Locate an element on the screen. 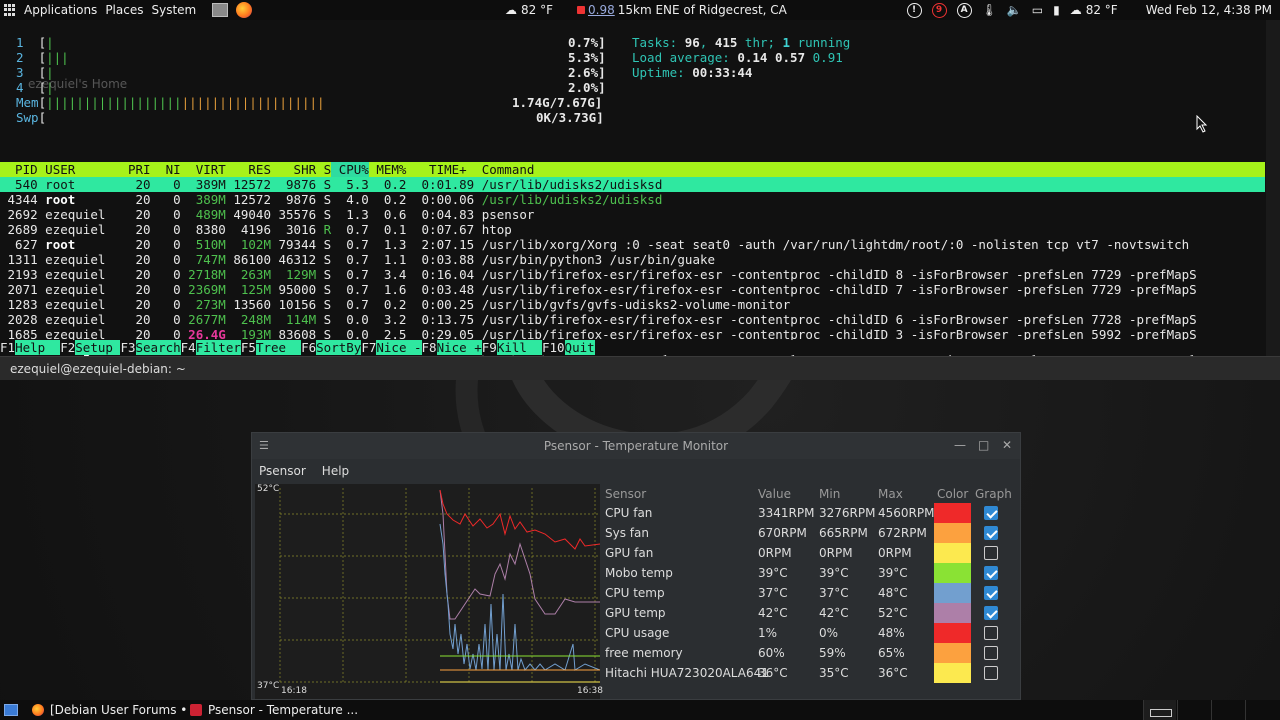 This screenshot has width=1280, height=720. terminal-launcher is located at coordinates (220, 10).